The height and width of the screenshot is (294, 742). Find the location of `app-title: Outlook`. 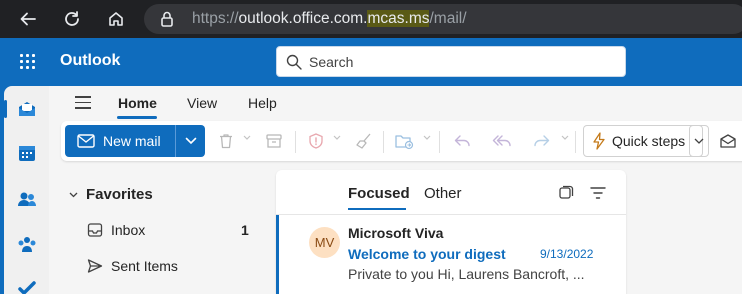

app-title: Outlook is located at coordinates (90, 61).